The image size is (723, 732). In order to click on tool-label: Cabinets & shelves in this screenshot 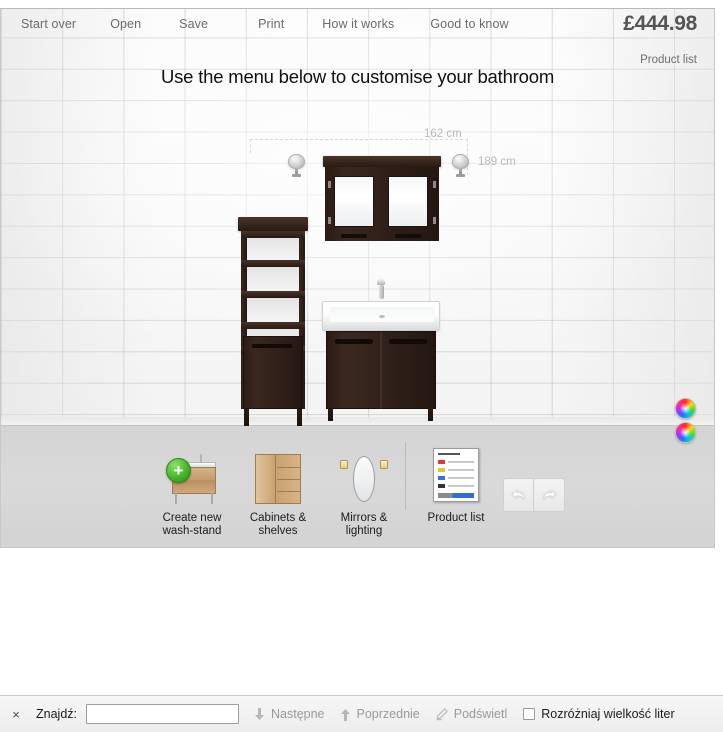, I will do `click(278, 525)`.